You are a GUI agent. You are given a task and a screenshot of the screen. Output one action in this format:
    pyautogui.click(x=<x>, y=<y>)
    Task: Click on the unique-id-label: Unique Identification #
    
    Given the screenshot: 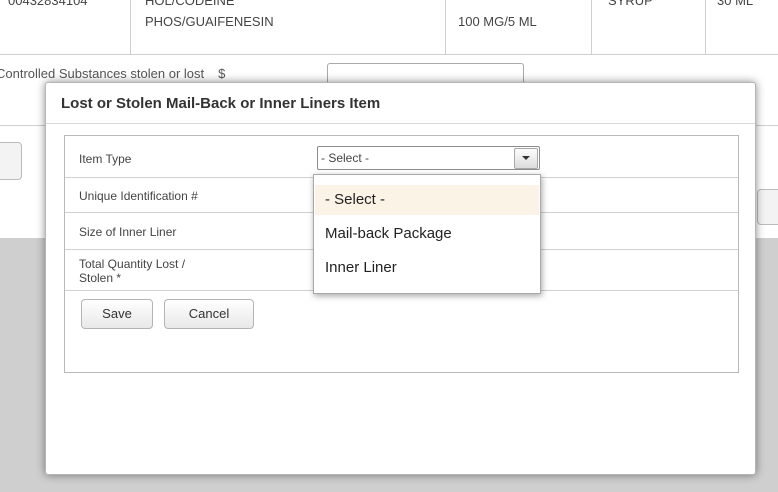 What is the action you would take?
    pyautogui.click(x=138, y=196)
    